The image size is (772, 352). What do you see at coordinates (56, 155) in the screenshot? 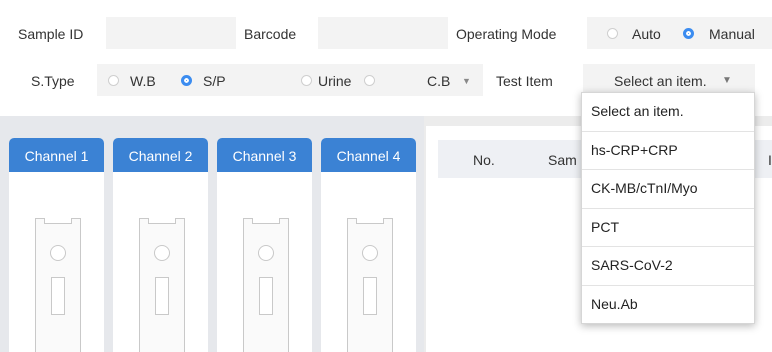
I see `channel-title: Channel 1` at bounding box center [56, 155].